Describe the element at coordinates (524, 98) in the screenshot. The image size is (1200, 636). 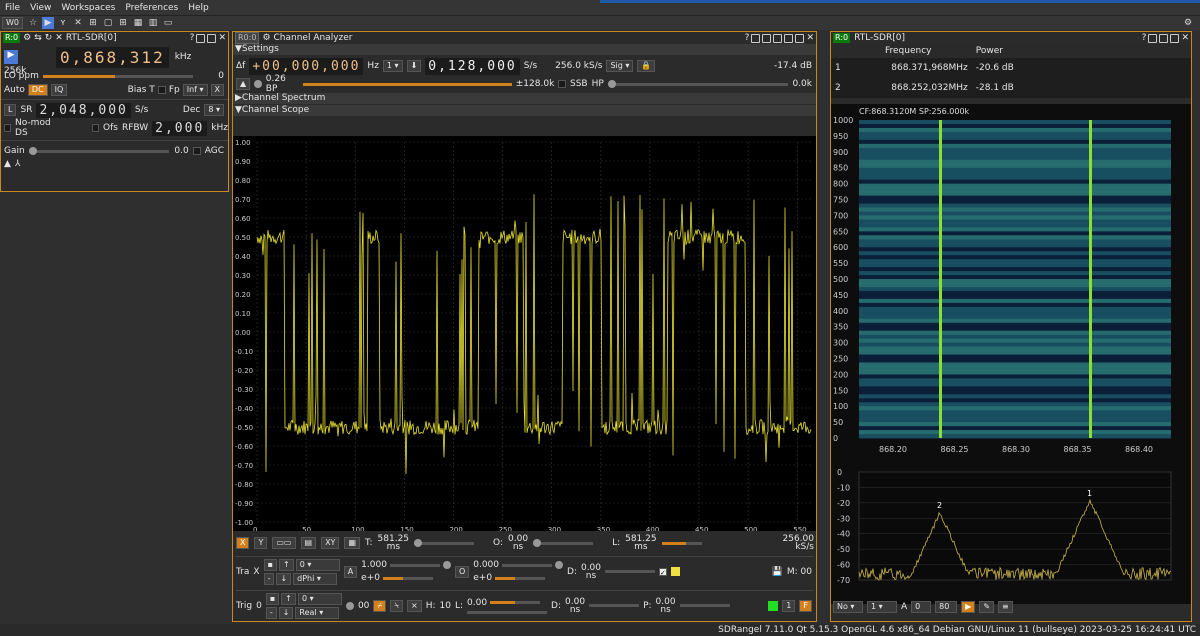
I see `channel-spectrum-section: ▶Channel Spectrum` at that location.